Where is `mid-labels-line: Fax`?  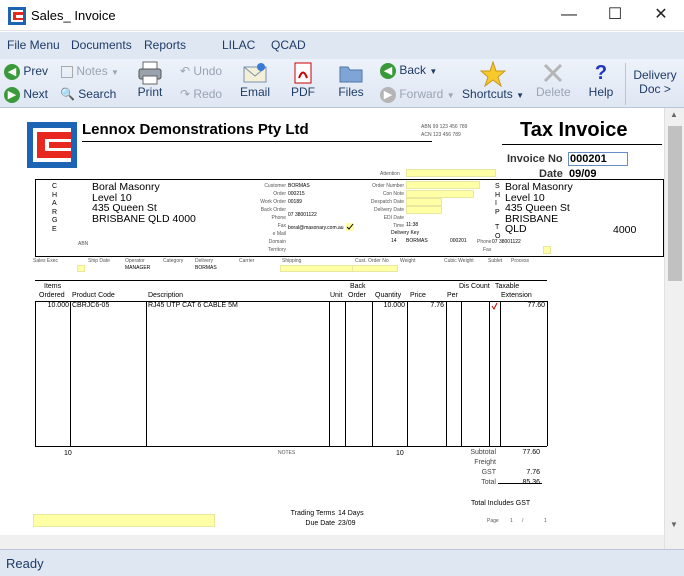
mid-labels-line: Fax is located at coordinates (281, 226).